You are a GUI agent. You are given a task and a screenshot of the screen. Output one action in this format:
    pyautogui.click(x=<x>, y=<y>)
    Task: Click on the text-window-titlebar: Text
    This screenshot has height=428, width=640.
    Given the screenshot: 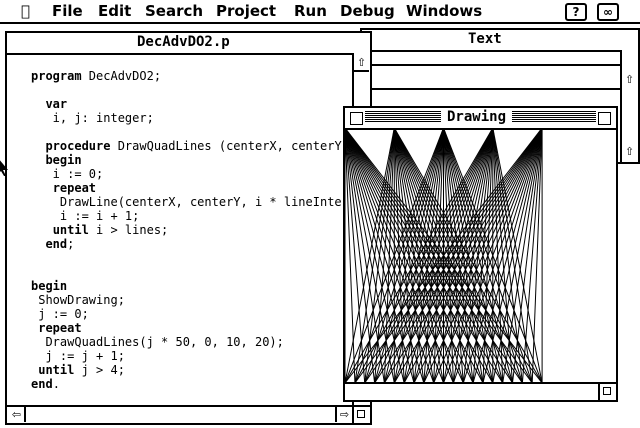 What is the action you would take?
    pyautogui.click(x=500, y=41)
    